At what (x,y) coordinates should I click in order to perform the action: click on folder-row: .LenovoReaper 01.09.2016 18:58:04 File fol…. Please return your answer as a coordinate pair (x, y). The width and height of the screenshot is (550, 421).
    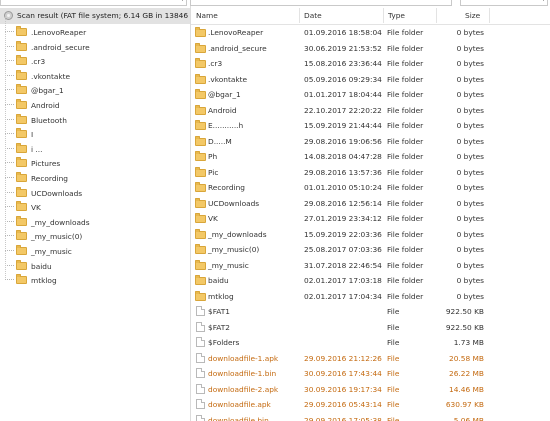
    Looking at the image, I should click on (370, 32).